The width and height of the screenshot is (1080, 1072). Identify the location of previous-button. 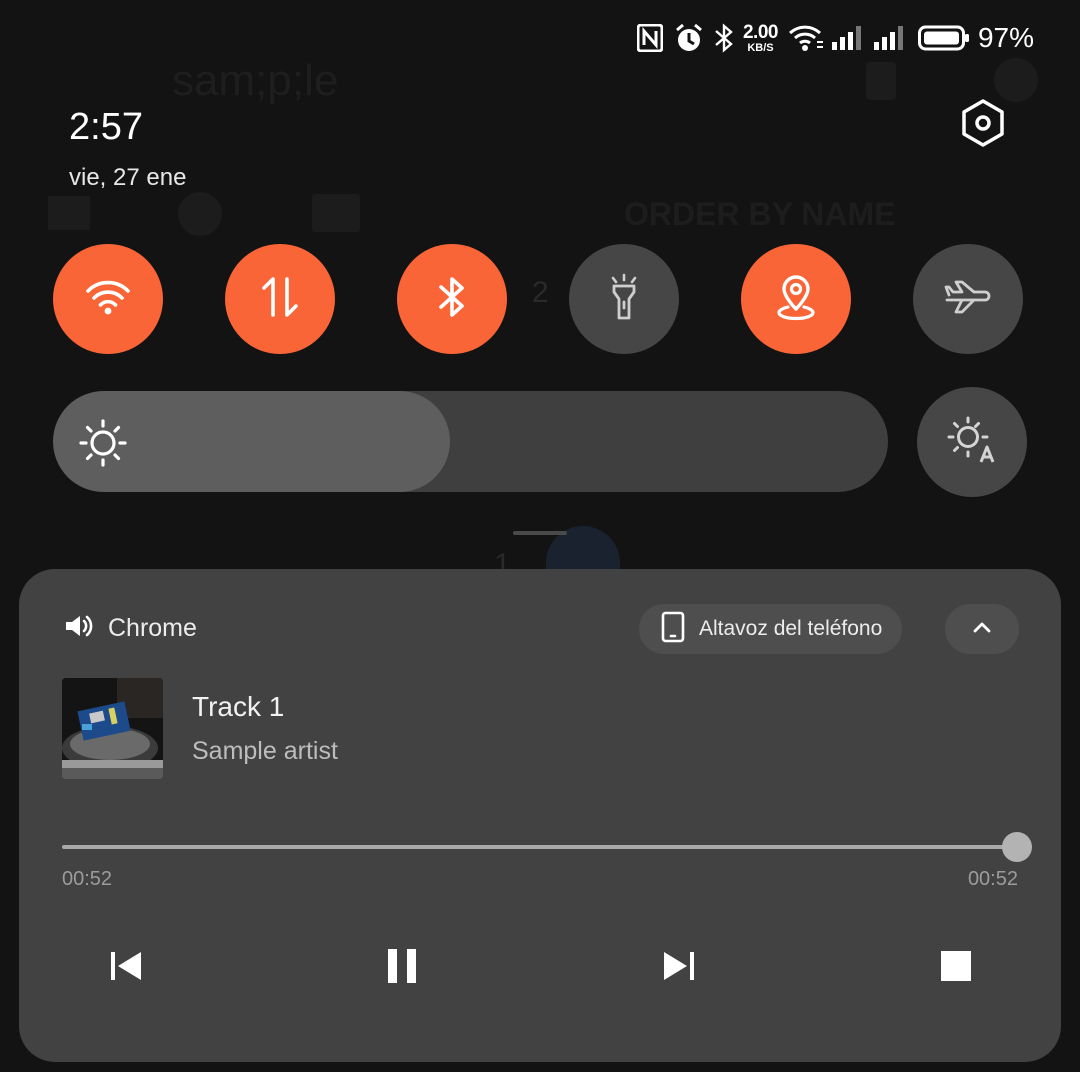
(126, 968).